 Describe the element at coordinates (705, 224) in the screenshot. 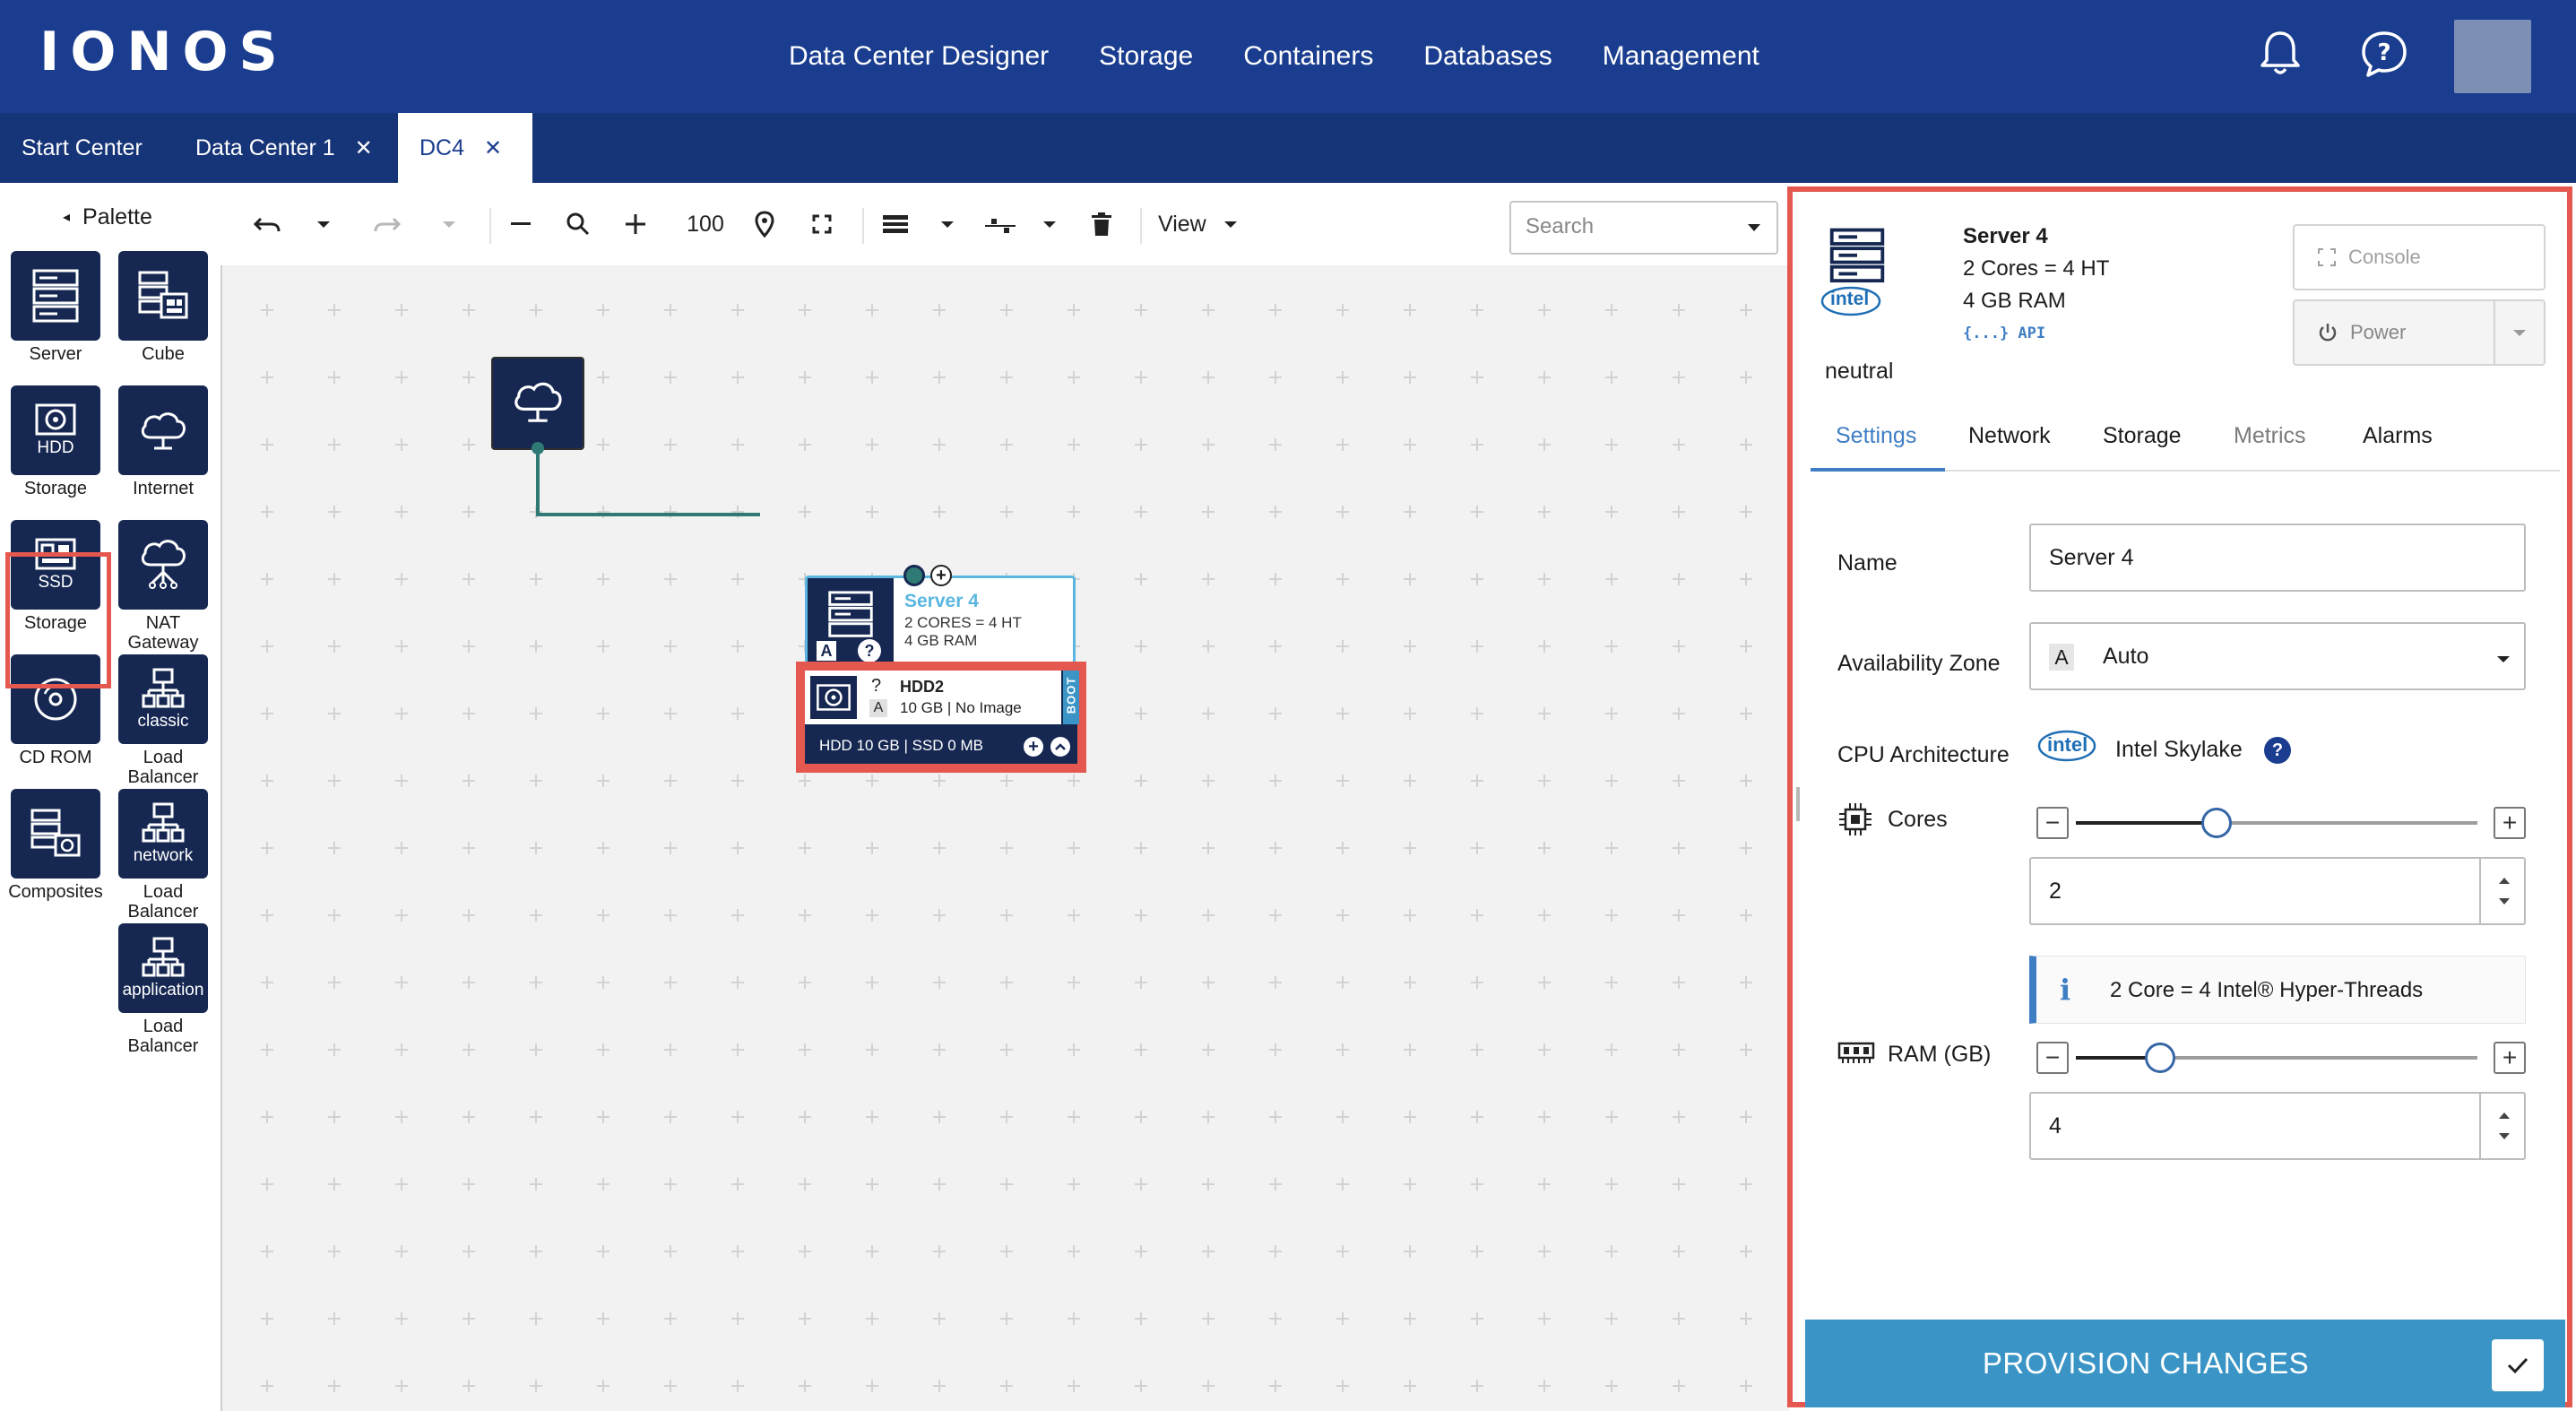

I see `zoom-level: 100` at that location.